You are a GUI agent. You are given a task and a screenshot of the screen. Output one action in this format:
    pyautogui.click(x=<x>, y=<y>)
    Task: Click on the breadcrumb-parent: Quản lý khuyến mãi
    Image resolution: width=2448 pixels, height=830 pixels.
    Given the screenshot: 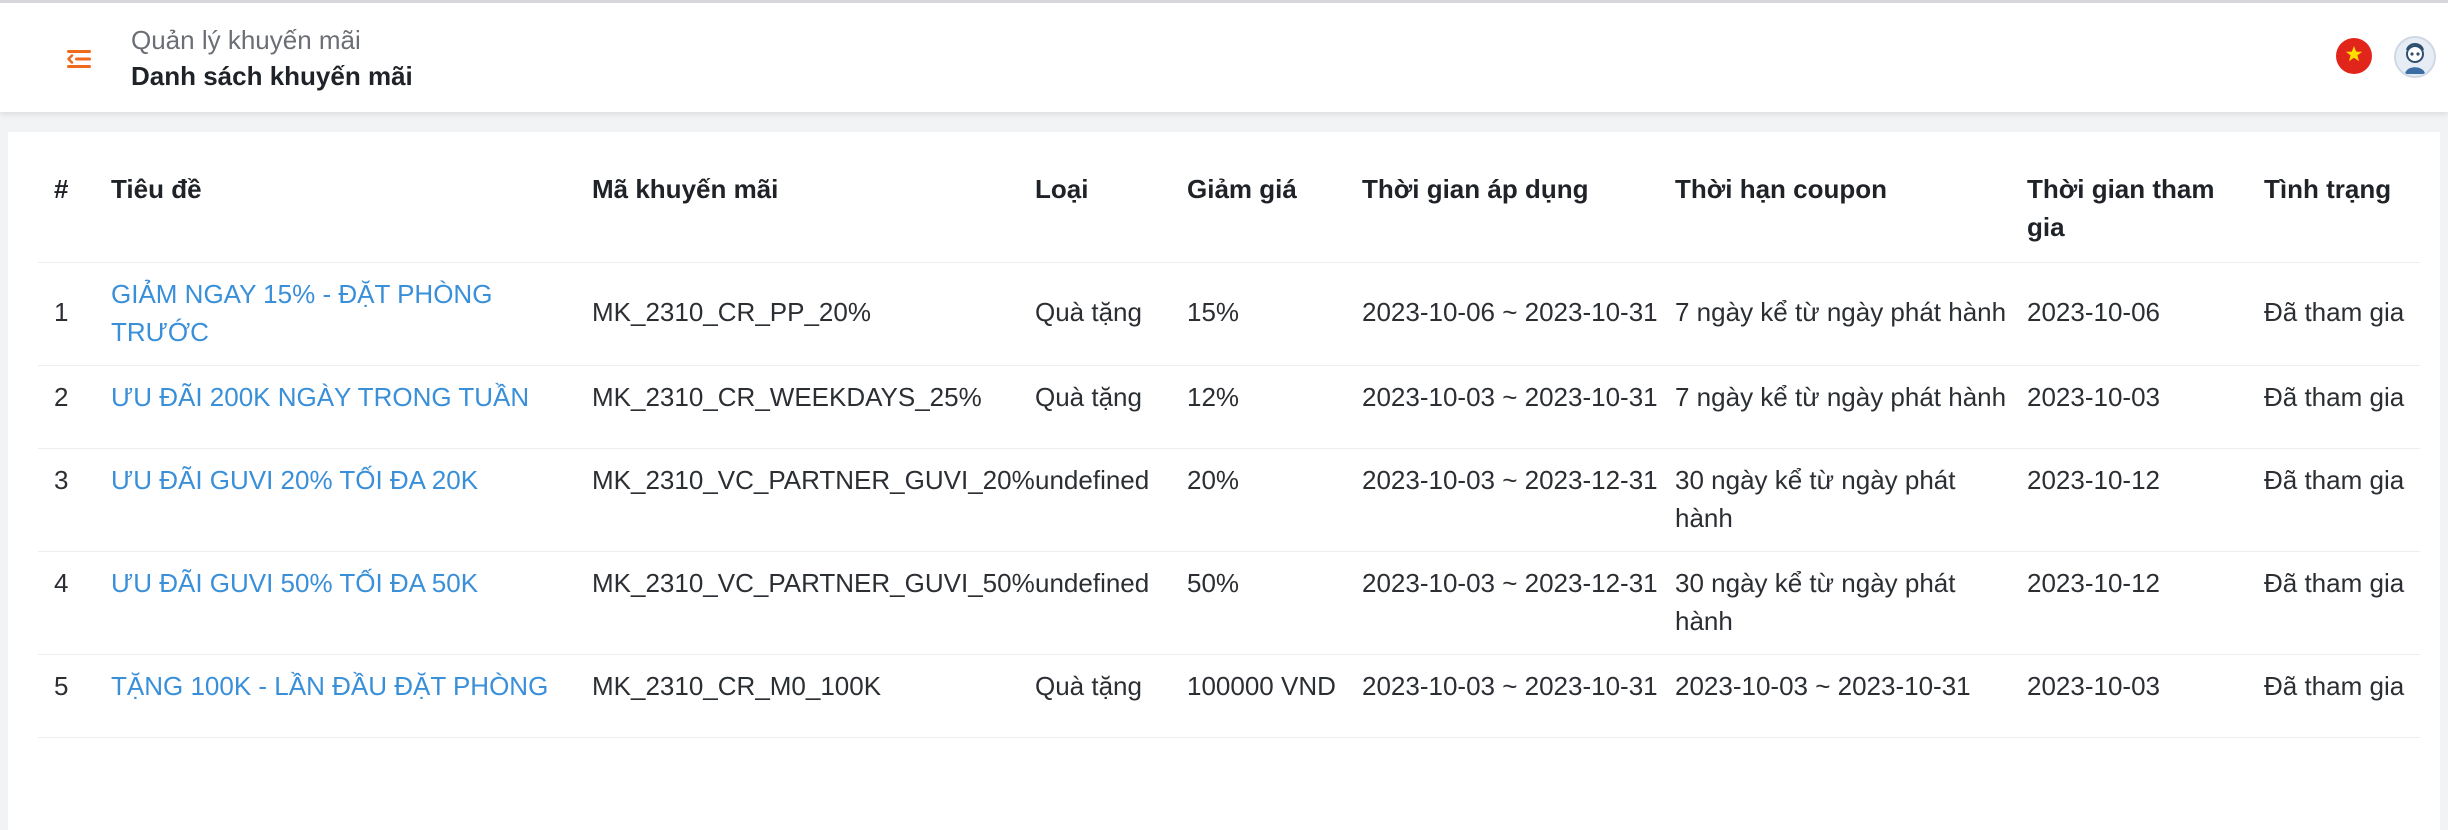 What is the action you would take?
    pyautogui.click(x=272, y=40)
    